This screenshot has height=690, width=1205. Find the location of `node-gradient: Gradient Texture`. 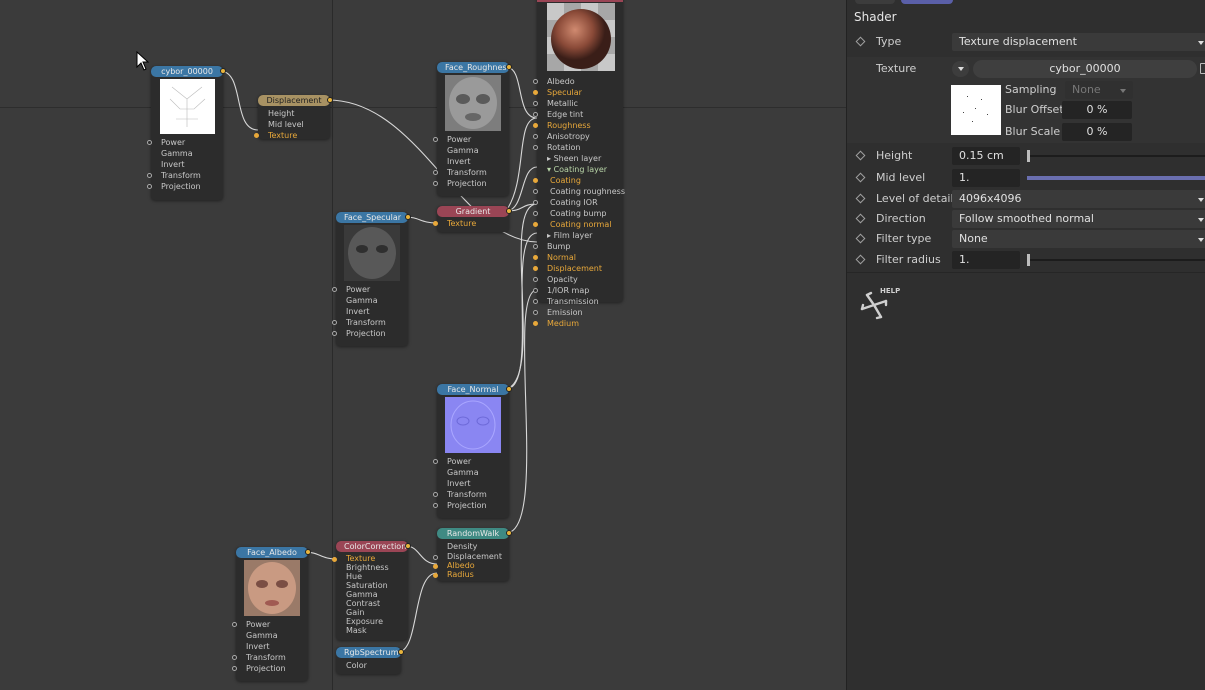

node-gradient: Gradient Texture is located at coordinates (472, 219).